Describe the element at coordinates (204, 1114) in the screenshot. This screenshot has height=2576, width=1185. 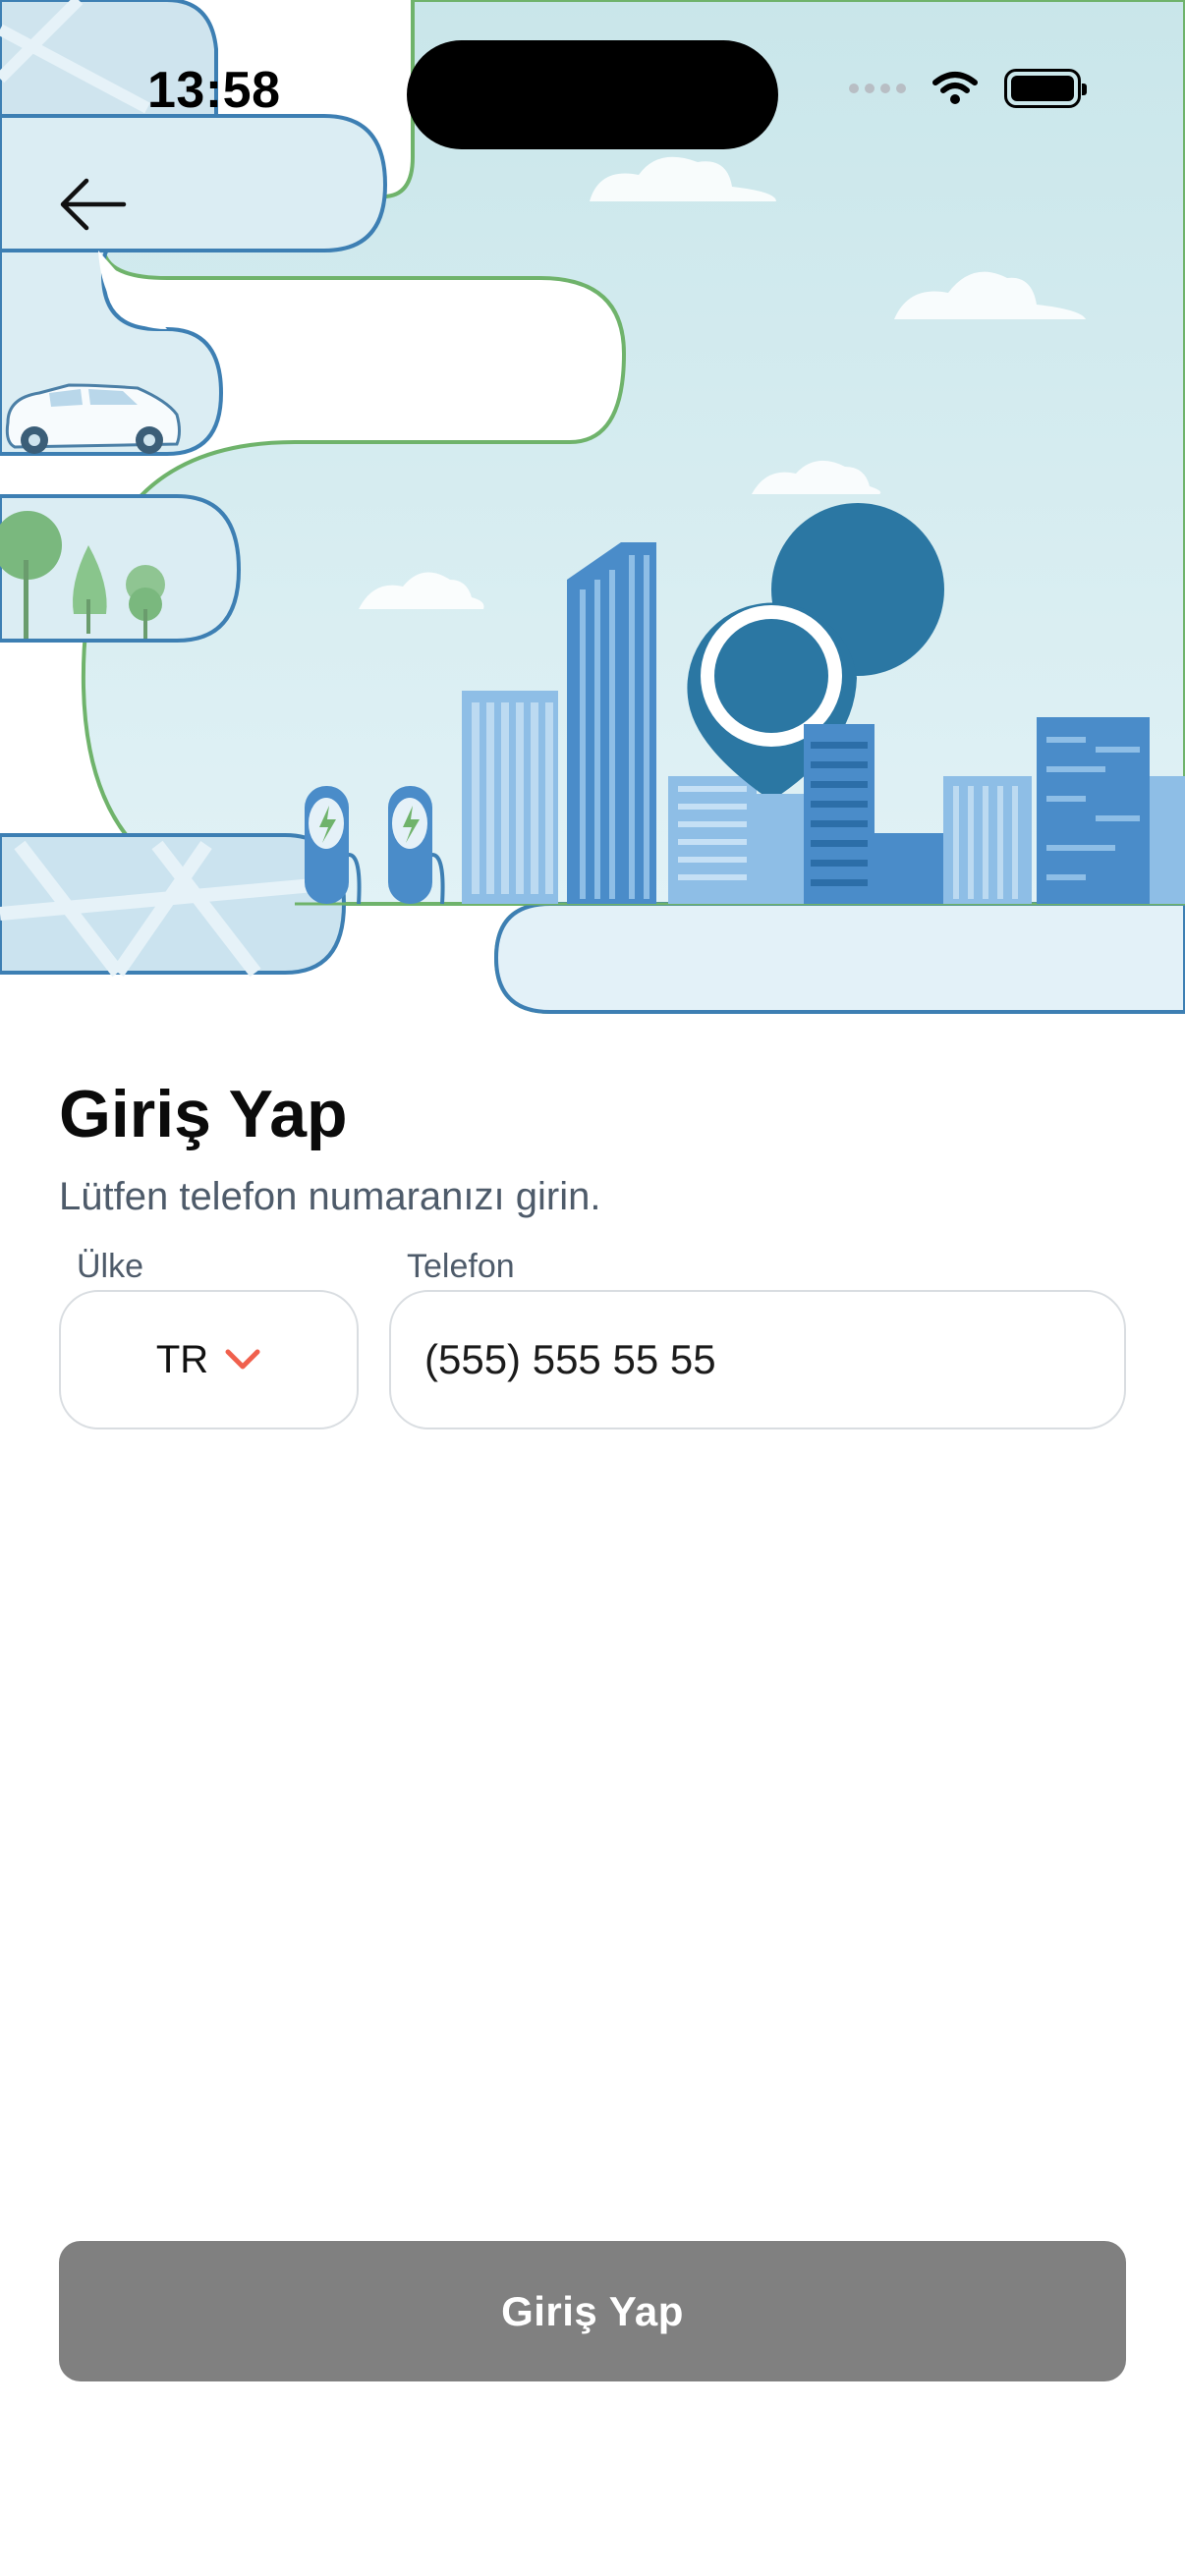
I see `page-title: Giriş Yap` at that location.